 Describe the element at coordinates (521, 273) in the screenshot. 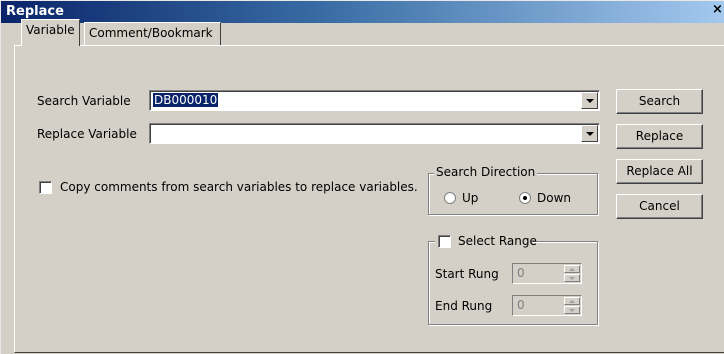

I see `start-rung-value: 0` at that location.